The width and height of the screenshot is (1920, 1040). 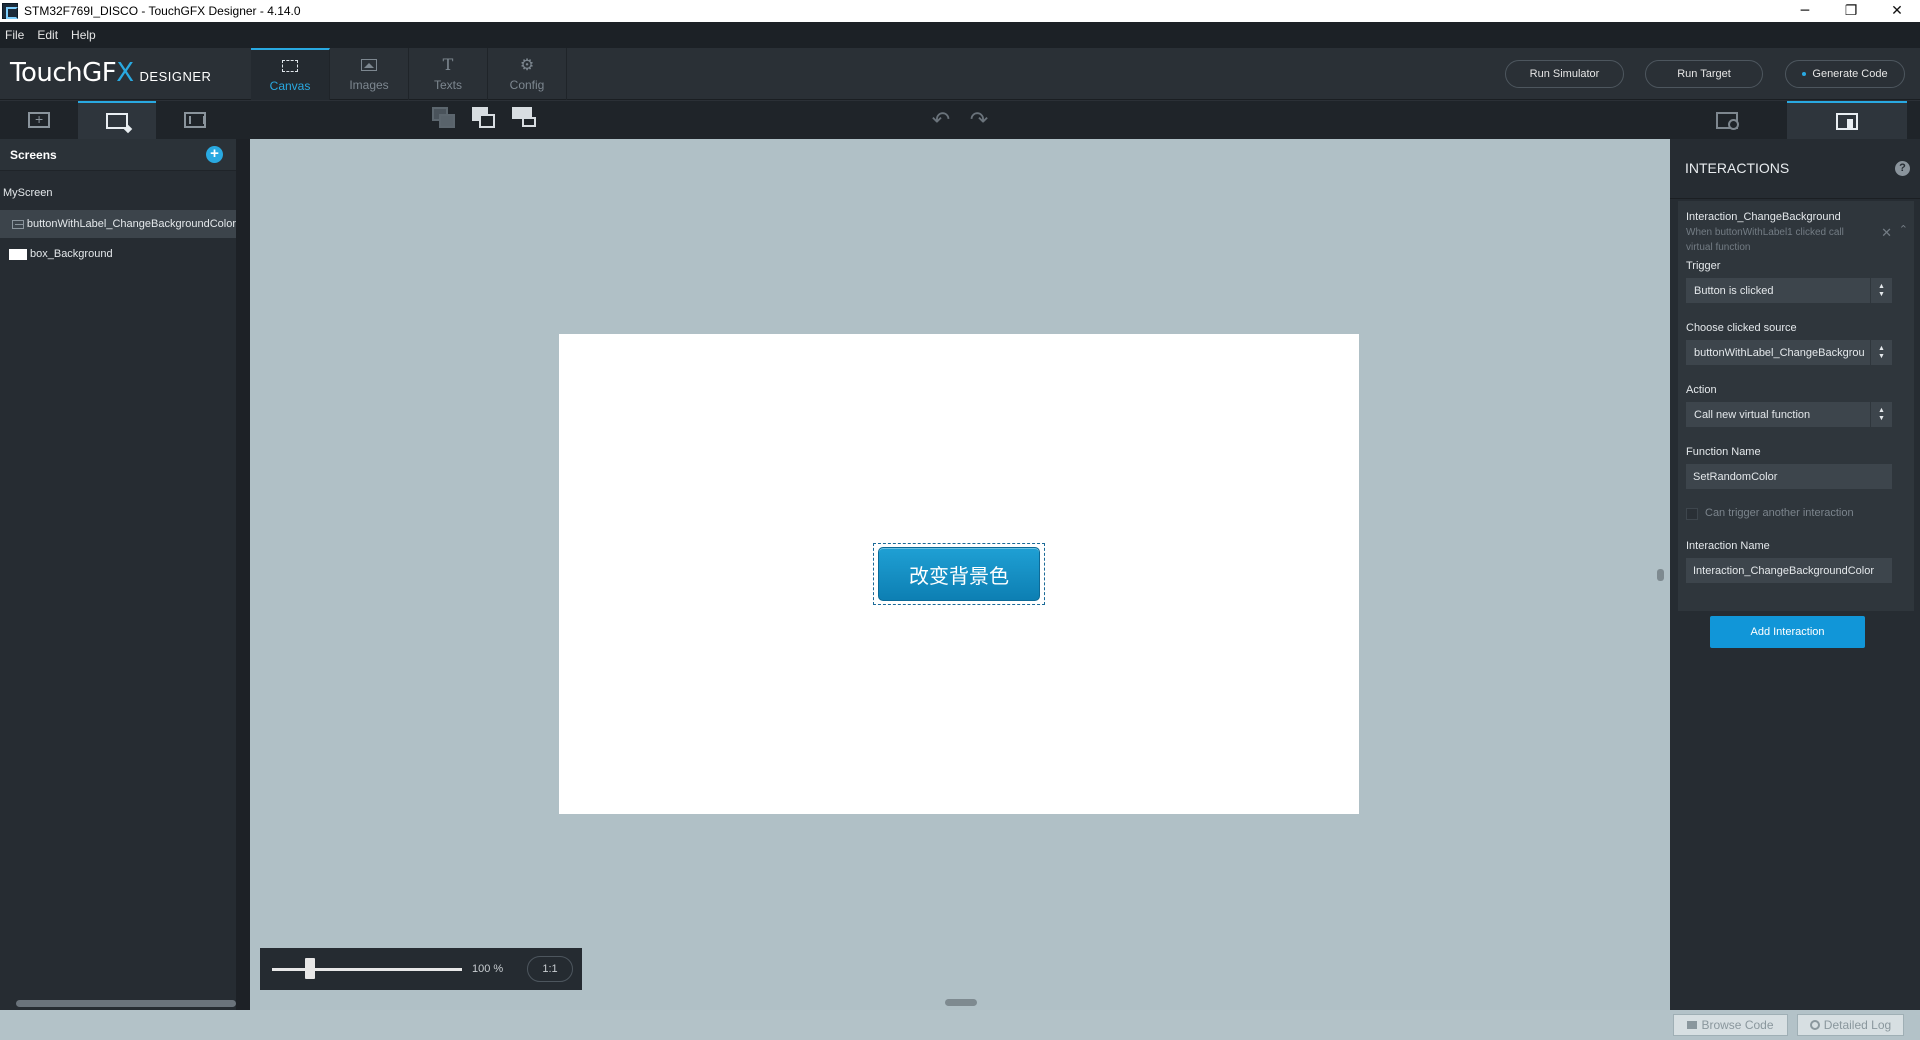 I want to click on config-icon: ⚙, so click(x=527, y=64).